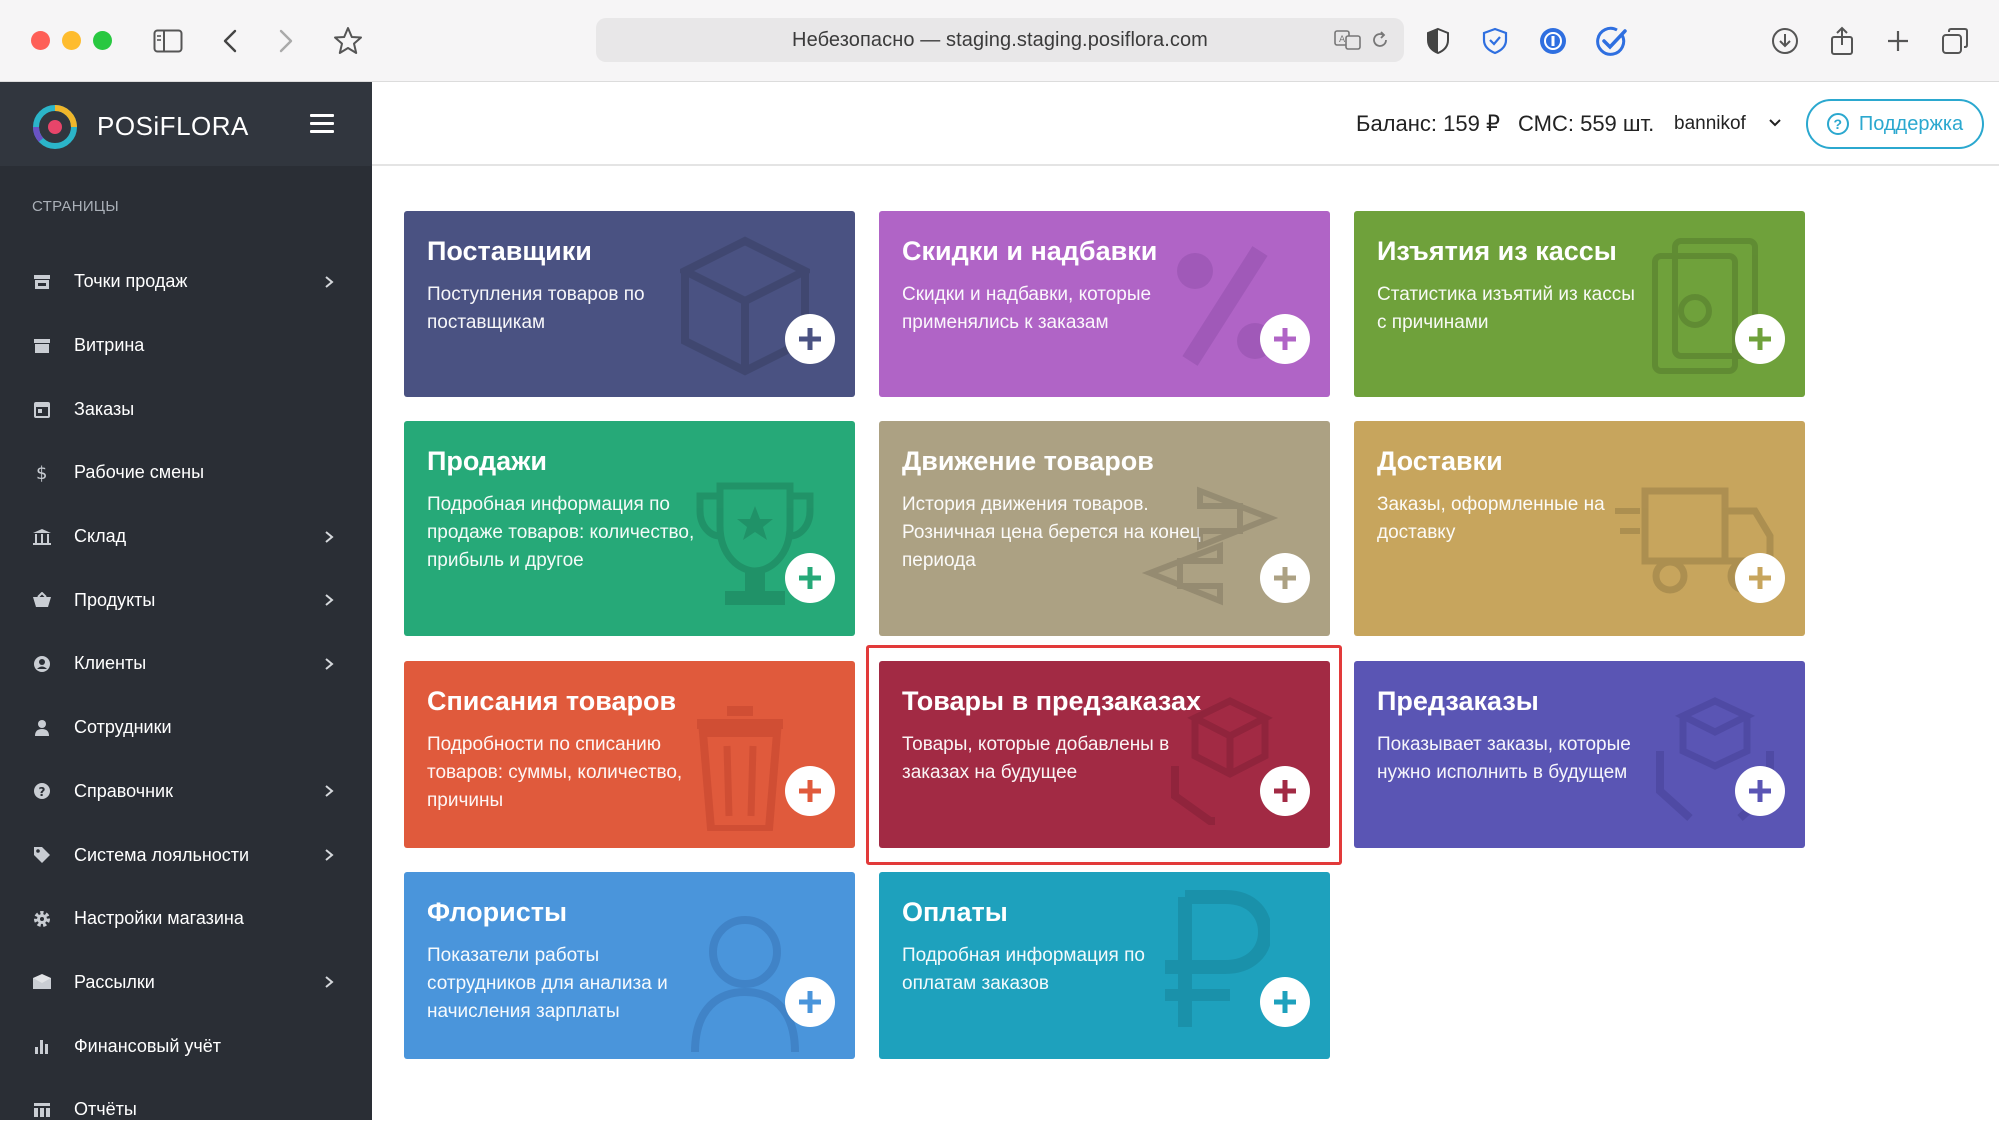 Image resolution: width=1999 pixels, height=1142 pixels. I want to click on showcase-icon, so click(42, 346).